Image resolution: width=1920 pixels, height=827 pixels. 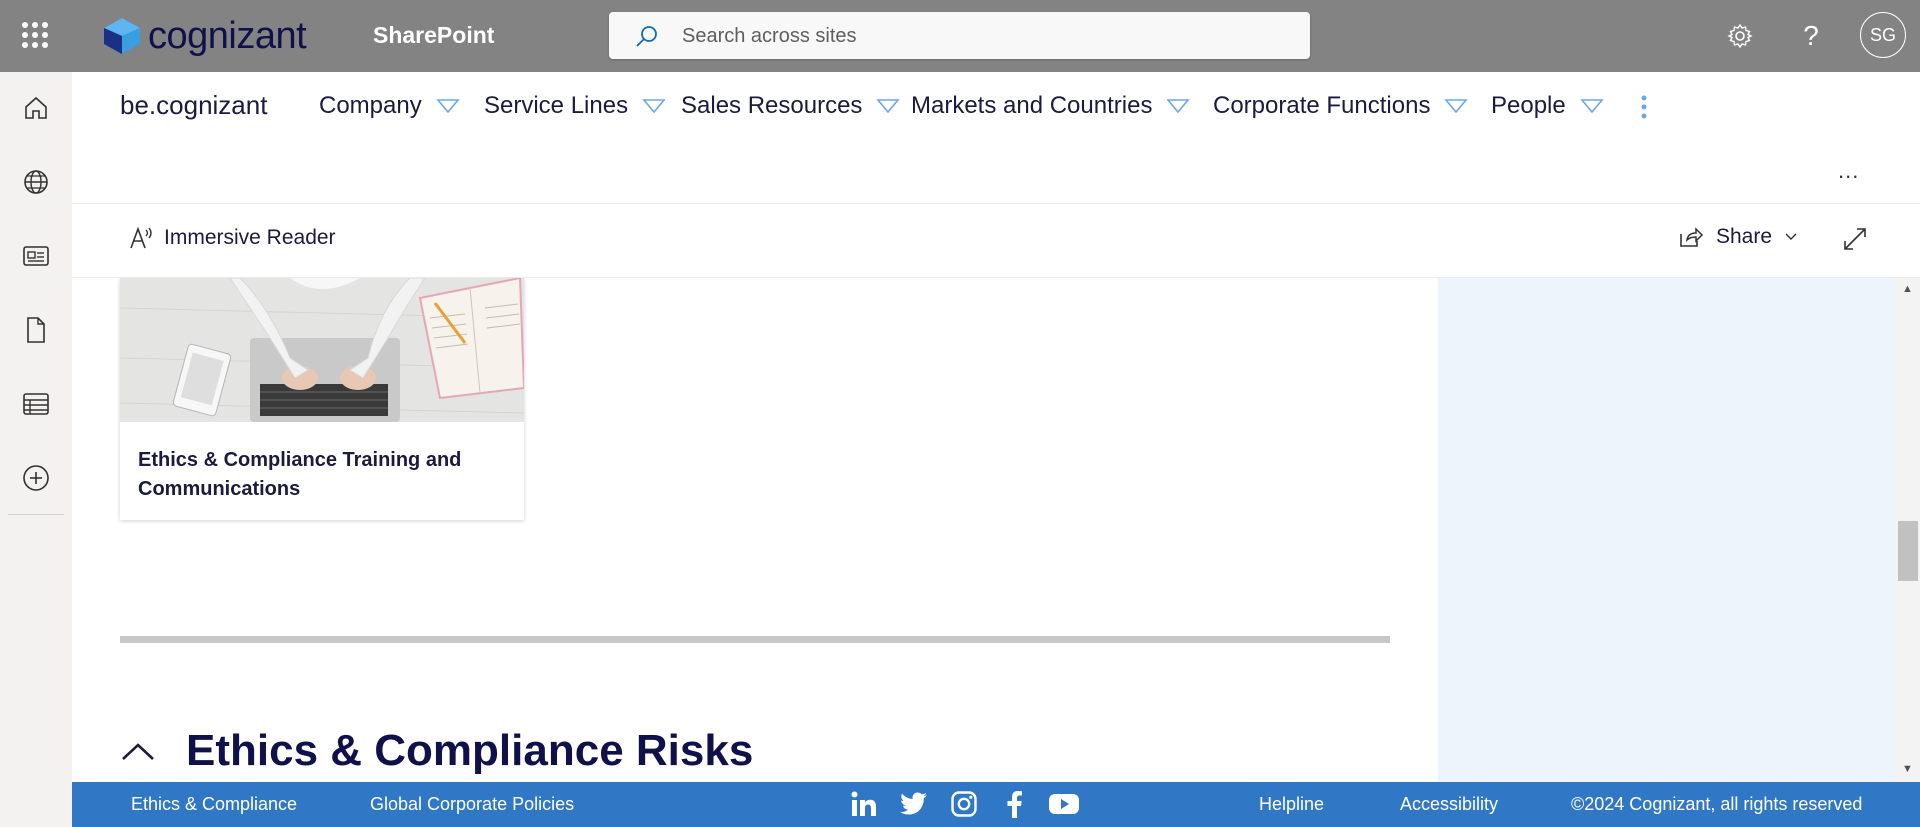 What do you see at coordinates (214, 804) in the screenshot?
I see `footer-link-ethics-compliance: Ethics & Compliance` at bounding box center [214, 804].